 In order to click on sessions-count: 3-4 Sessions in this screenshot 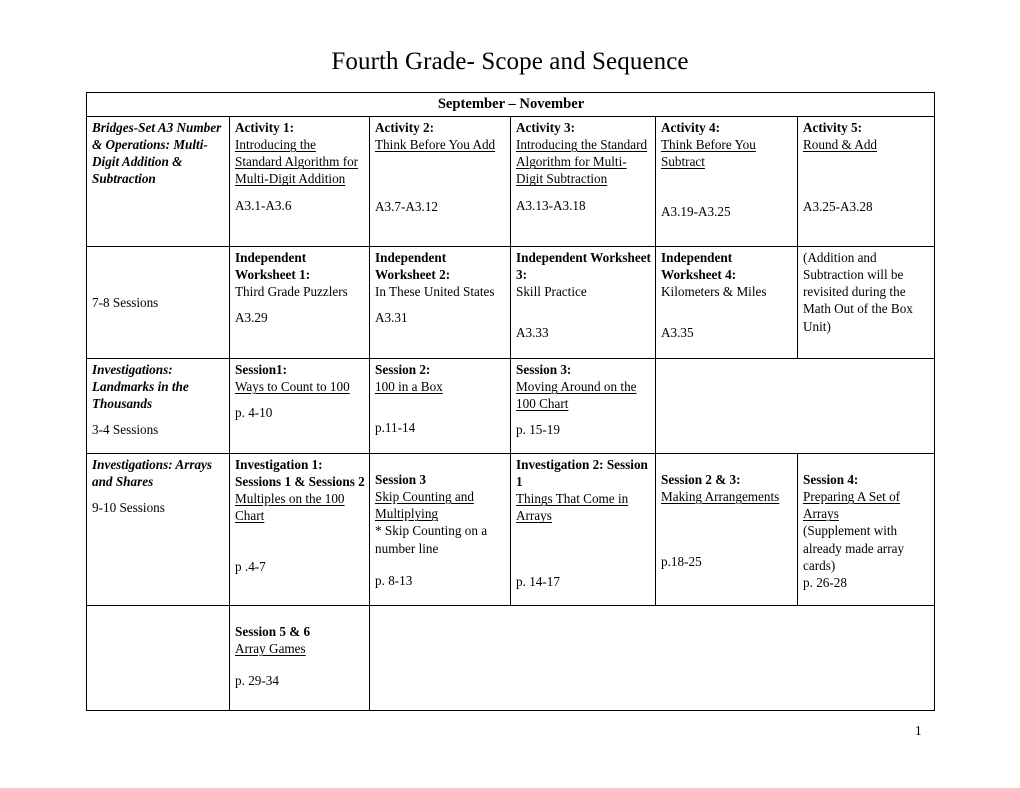, I will do `click(125, 430)`.